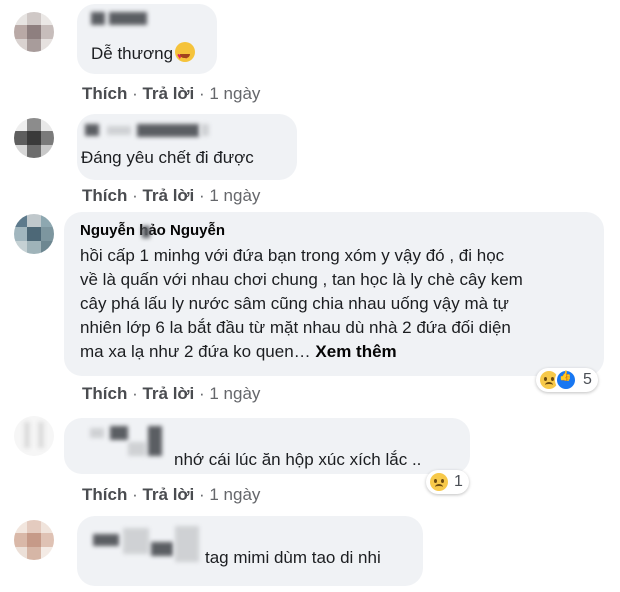  Describe the element at coordinates (298, 459) in the screenshot. I see `comment-text: nhớ cái lúc ăn hộp xúc xích lắc ..` at that location.